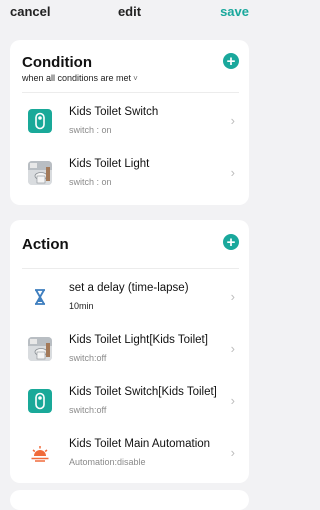  What do you see at coordinates (109, 164) in the screenshot?
I see `condition-item-name: Kids Toilet Light` at bounding box center [109, 164].